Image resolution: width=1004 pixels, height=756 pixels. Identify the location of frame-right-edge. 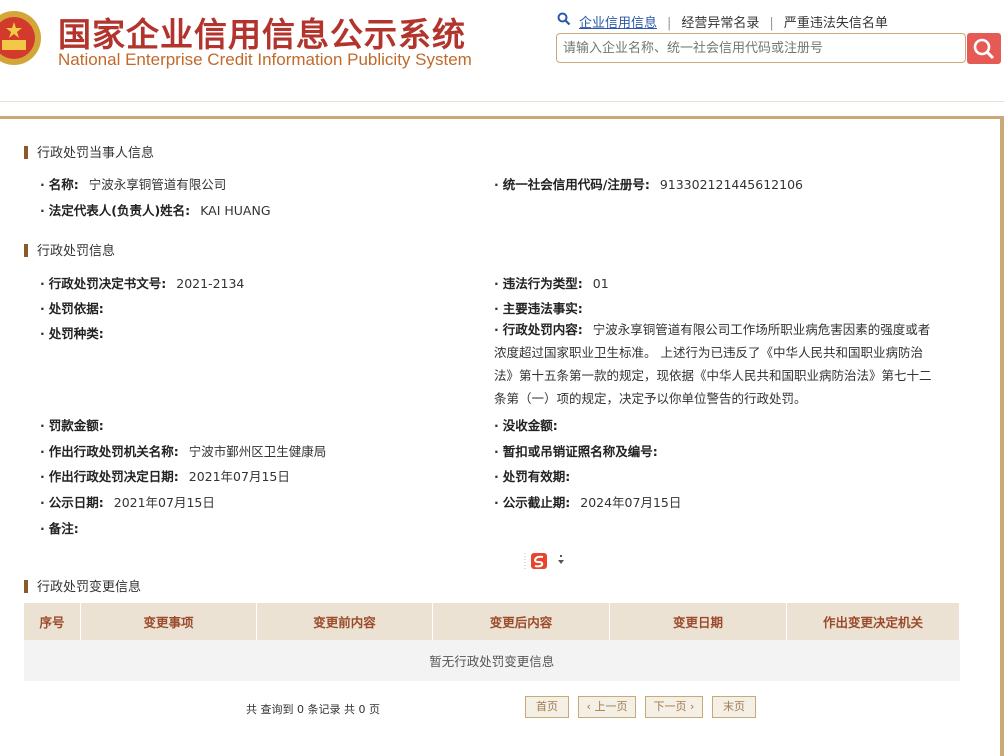
(1002, 436).